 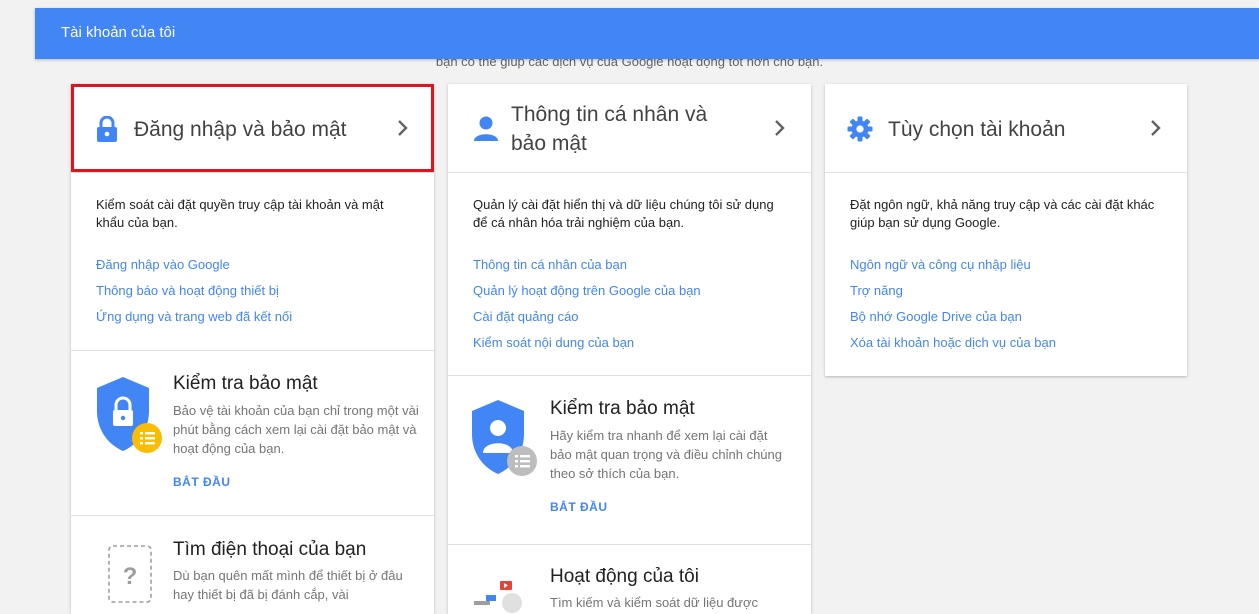 I want to click on section-description: Tìm kiếm và kiểm soát dữ liệu được, so click(x=654, y=602).